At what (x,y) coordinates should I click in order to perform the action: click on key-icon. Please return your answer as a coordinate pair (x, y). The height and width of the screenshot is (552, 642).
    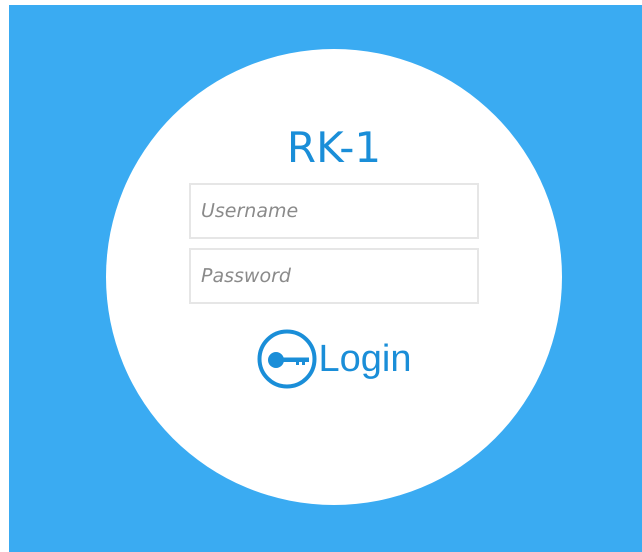
    Looking at the image, I should click on (286, 359).